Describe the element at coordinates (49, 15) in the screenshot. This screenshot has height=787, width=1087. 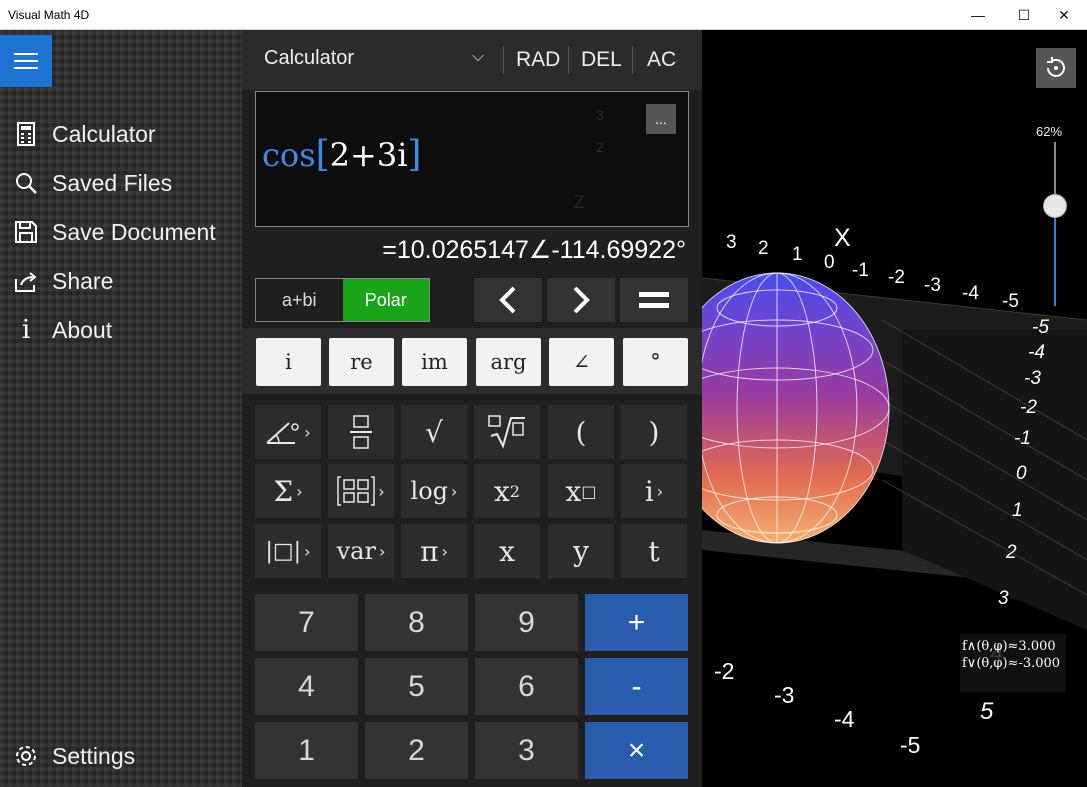
I see `window-title: Visual Math 4D` at that location.